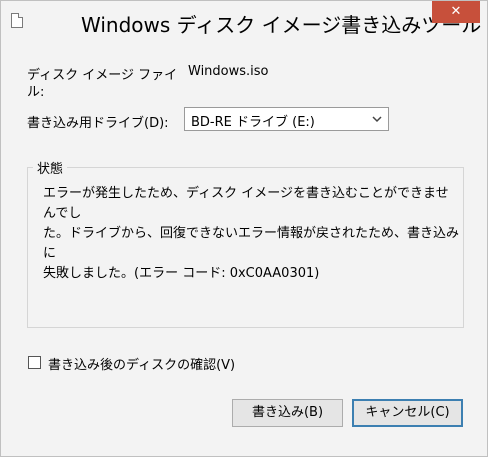 The height and width of the screenshot is (457, 488). Describe the element at coordinates (253, 122) in the screenshot. I see `drive-selected-value: BD-RE ドライブ (E:)` at that location.